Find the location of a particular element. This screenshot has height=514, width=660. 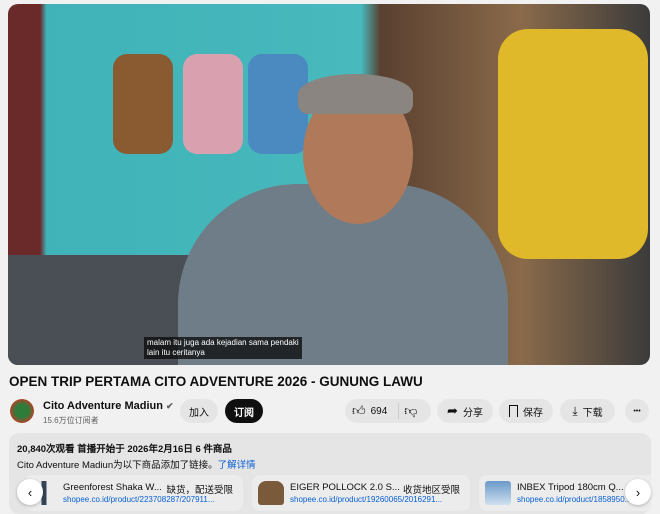

channel-avatar is located at coordinates (22, 411).